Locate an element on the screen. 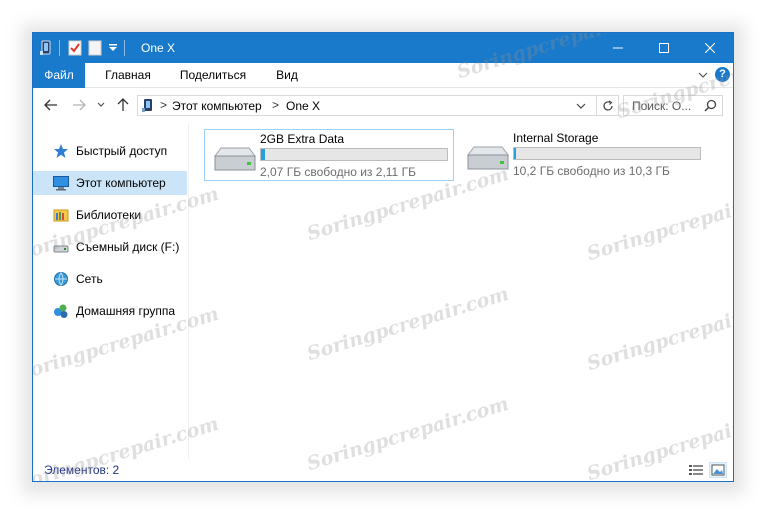  details-view-icon is located at coordinates (696, 470).